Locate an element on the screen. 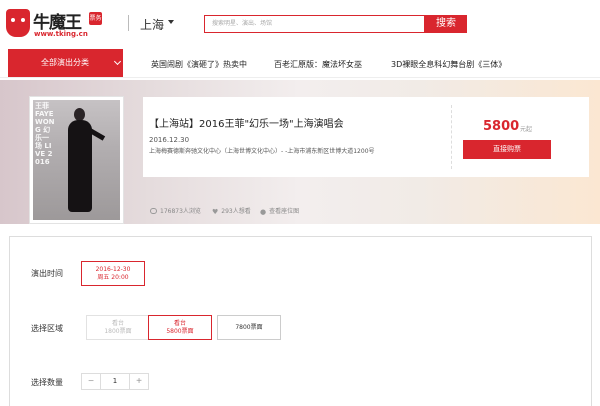  quantity-stepper: − 1 + is located at coordinates (115, 381).